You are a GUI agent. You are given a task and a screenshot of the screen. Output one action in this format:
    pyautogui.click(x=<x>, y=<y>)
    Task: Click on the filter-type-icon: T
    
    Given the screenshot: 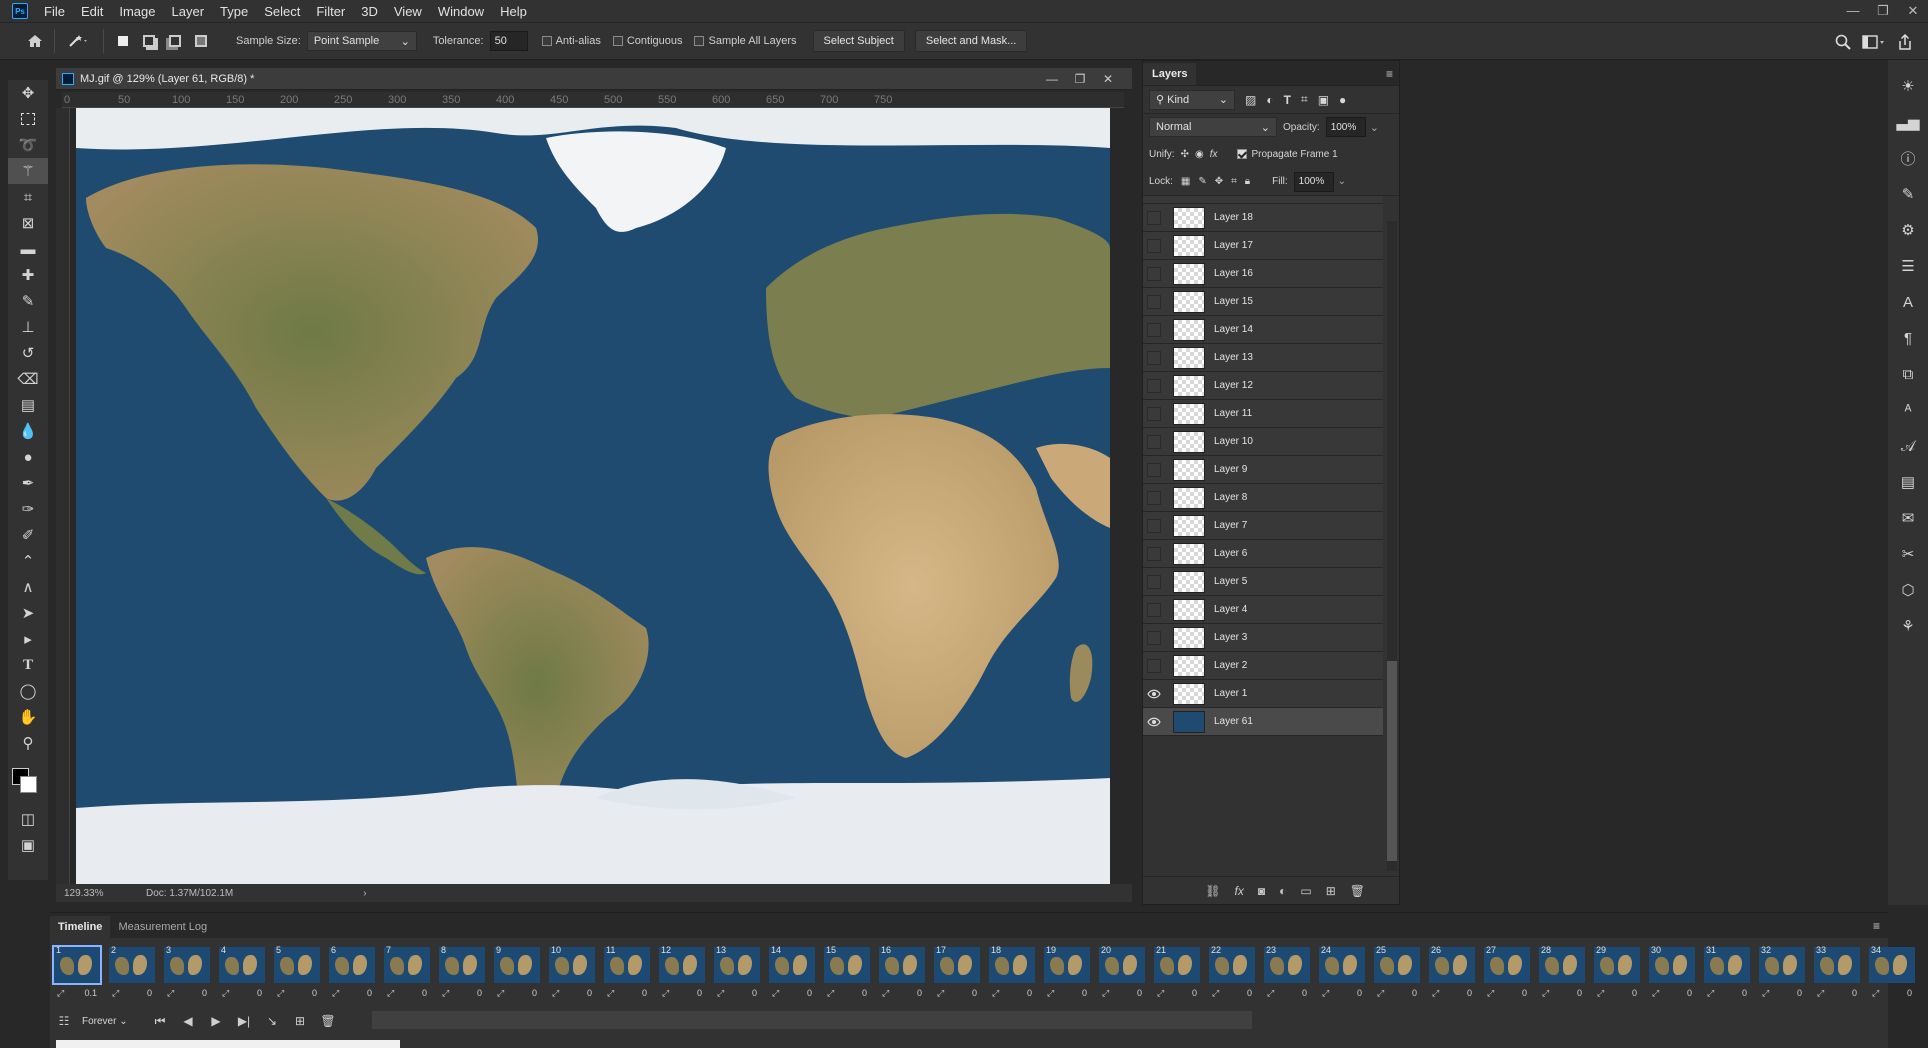 What is the action you would take?
    pyautogui.click(x=1287, y=100)
    